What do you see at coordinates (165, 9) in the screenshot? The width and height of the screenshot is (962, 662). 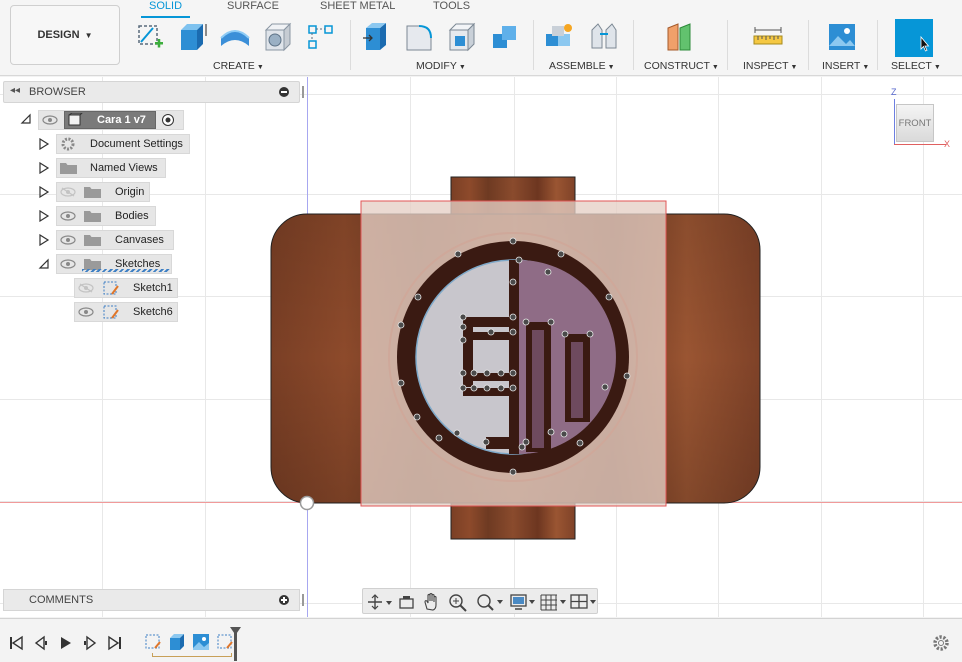 I see `tab-solid: SOLID` at bounding box center [165, 9].